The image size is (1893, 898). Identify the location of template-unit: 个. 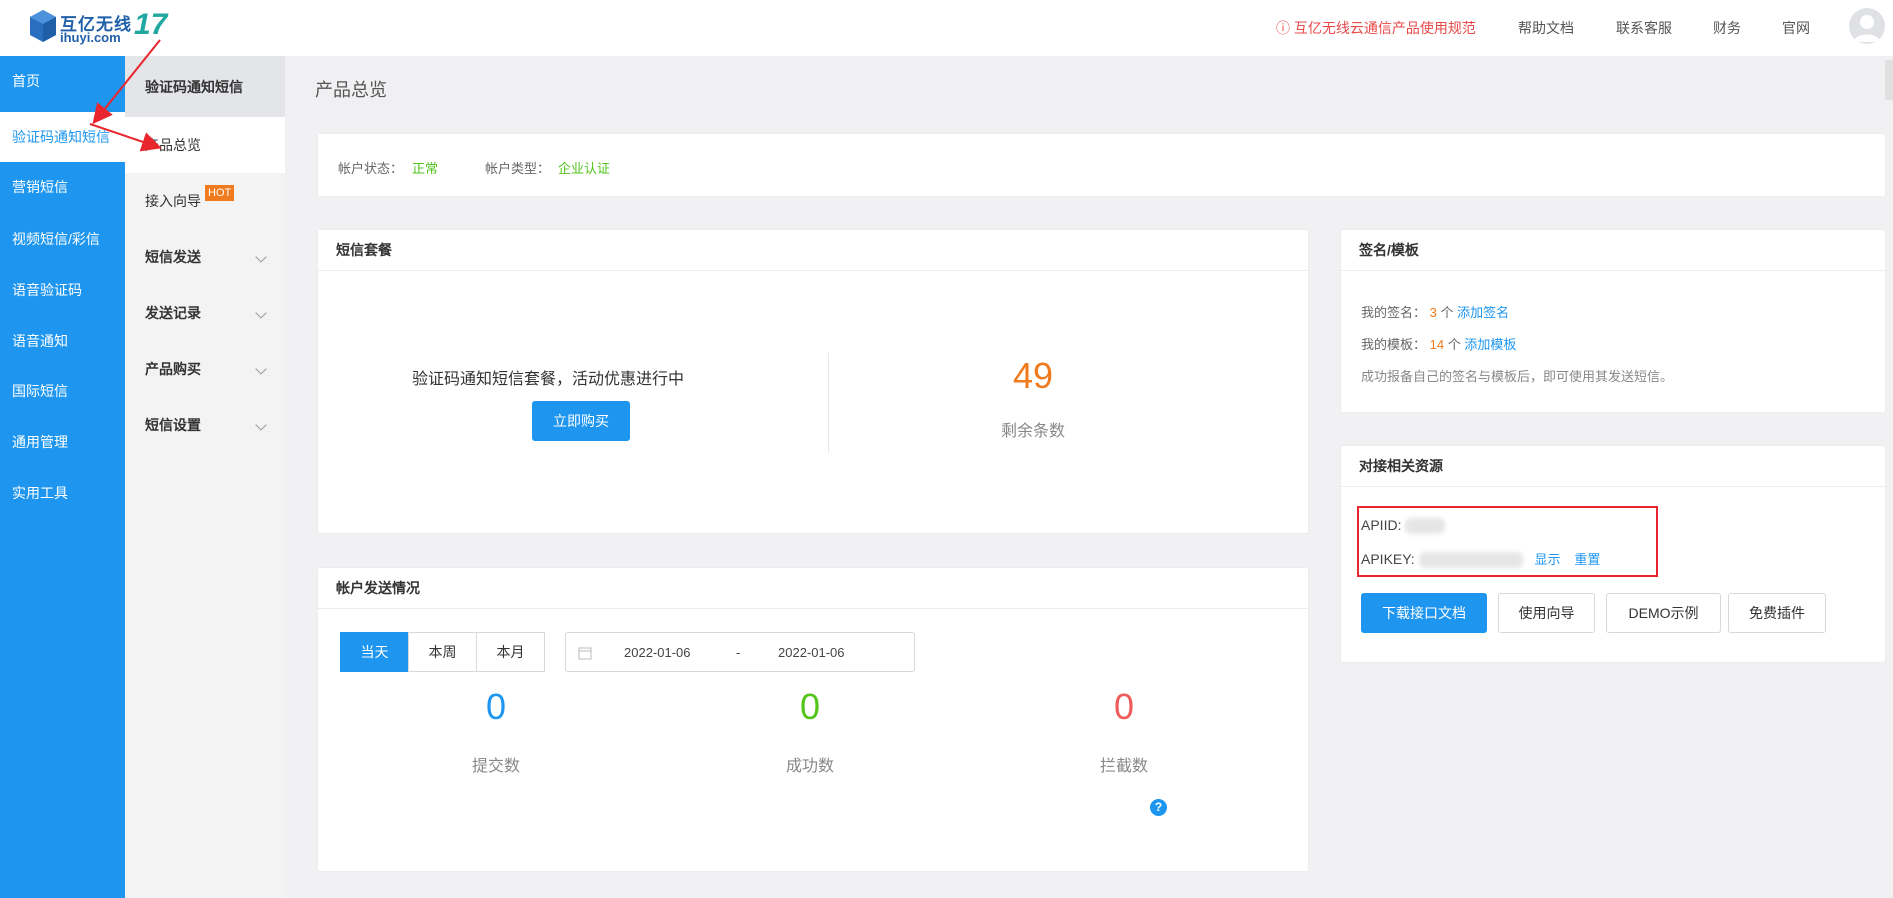
(1454, 344).